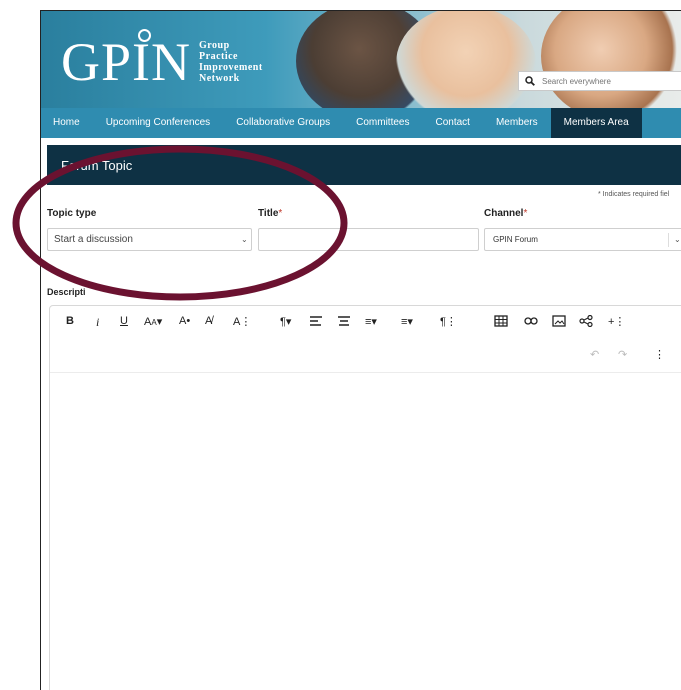 This screenshot has width=681, height=690. What do you see at coordinates (316, 321) in the screenshot?
I see `align-left-icon` at bounding box center [316, 321].